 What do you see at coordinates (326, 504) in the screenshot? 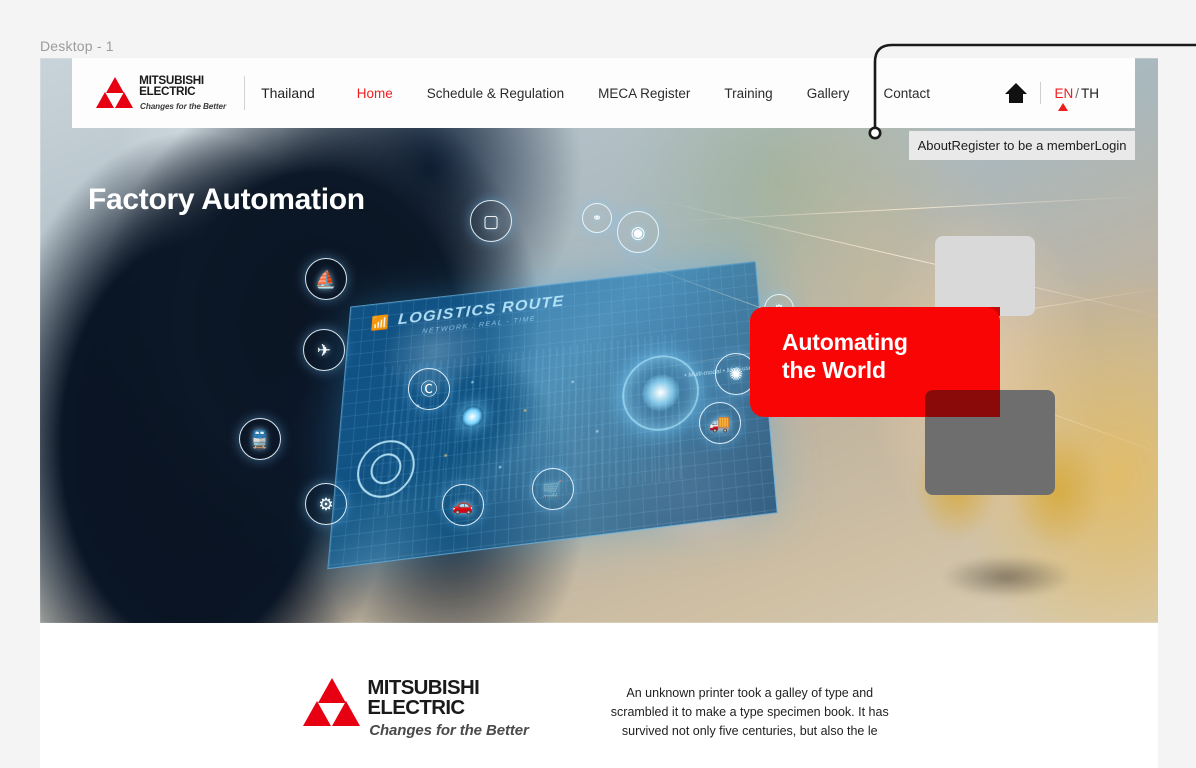
I see `factory-robot-icon: ⚙` at bounding box center [326, 504].